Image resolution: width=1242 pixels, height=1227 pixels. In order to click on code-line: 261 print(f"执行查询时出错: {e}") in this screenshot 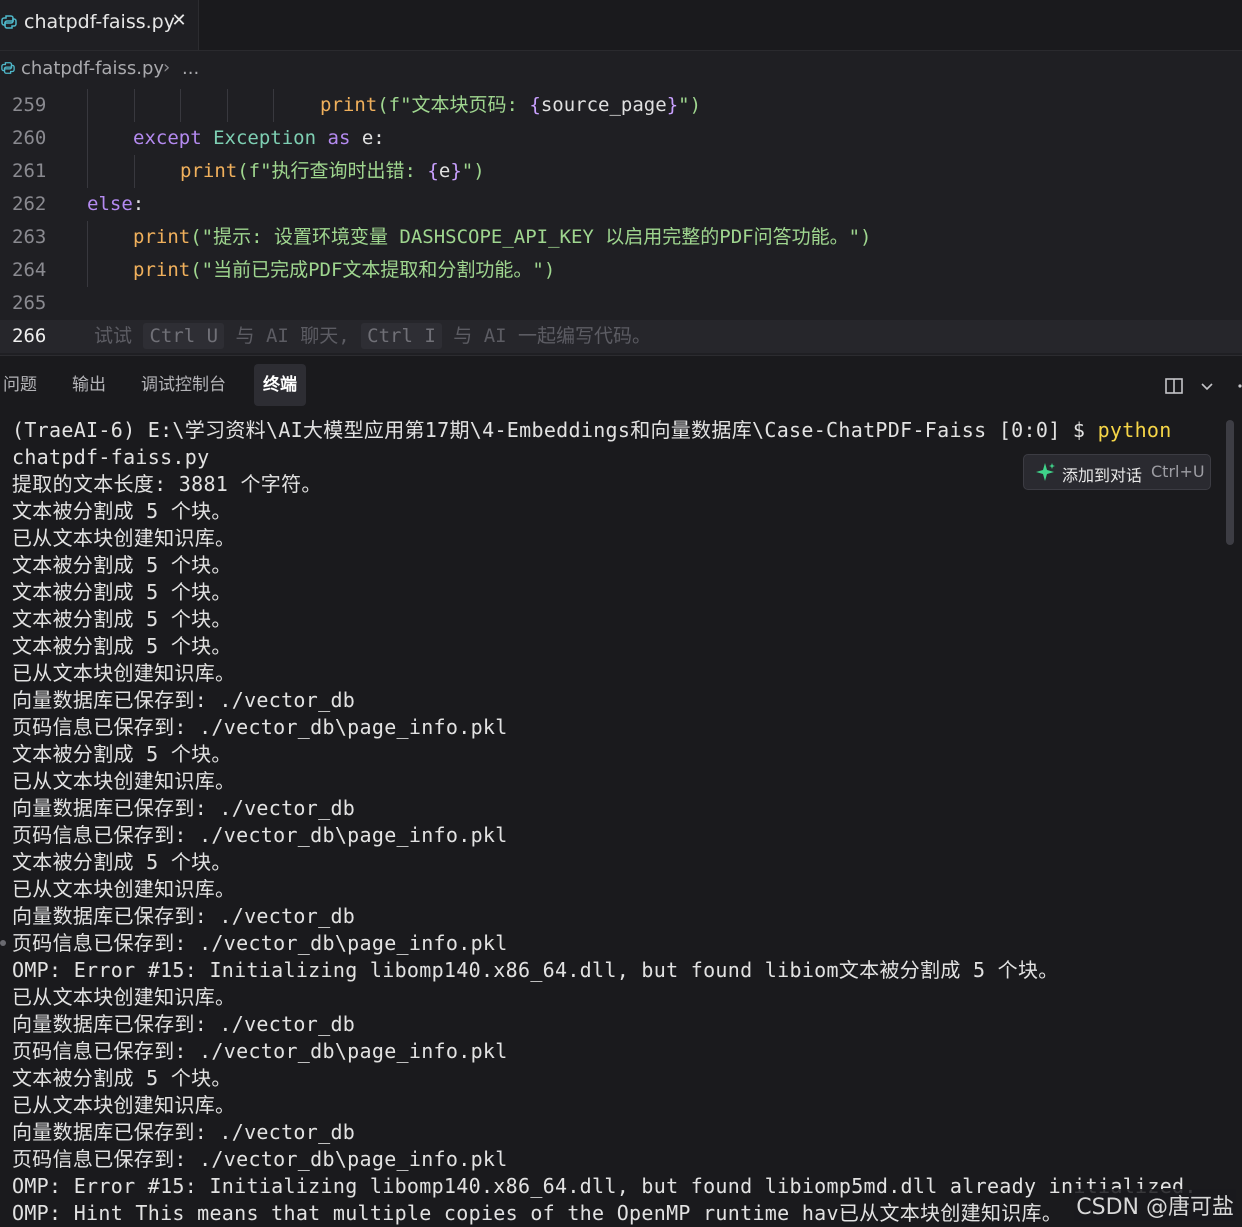, I will do `click(621, 171)`.